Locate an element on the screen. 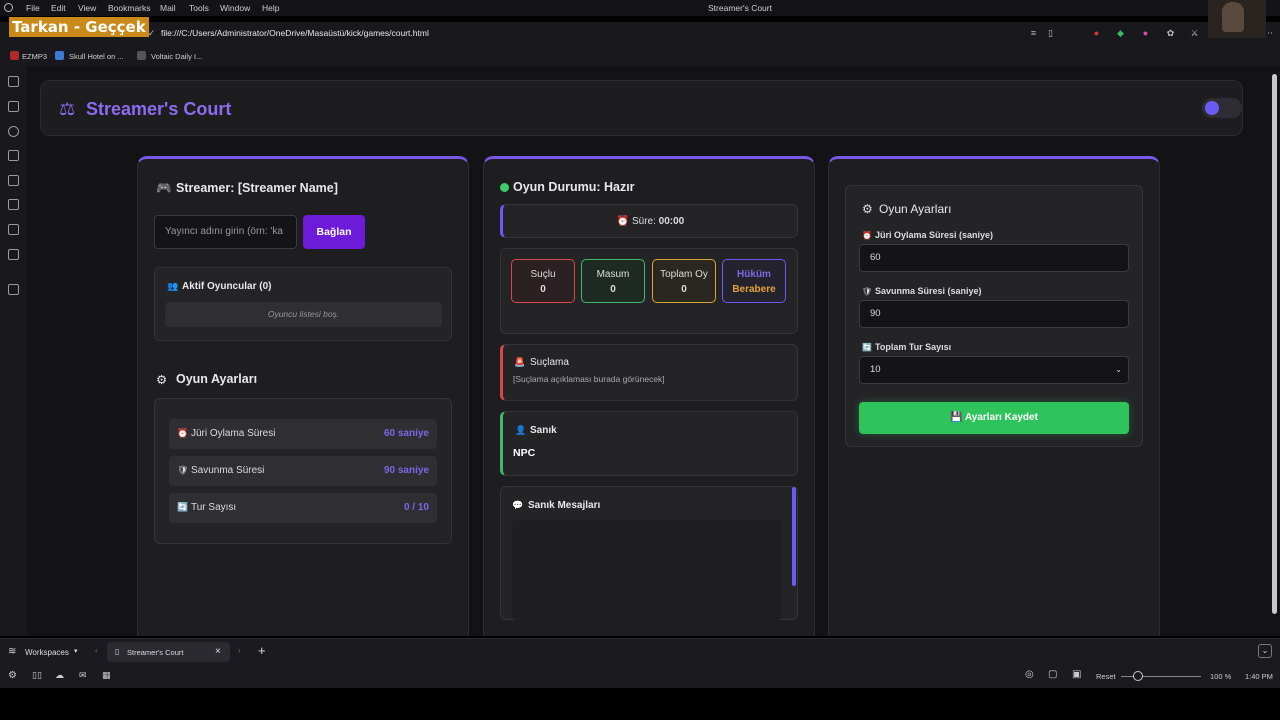 The image size is (1280, 720). setting-value: 60 saniye is located at coordinates (406, 433).